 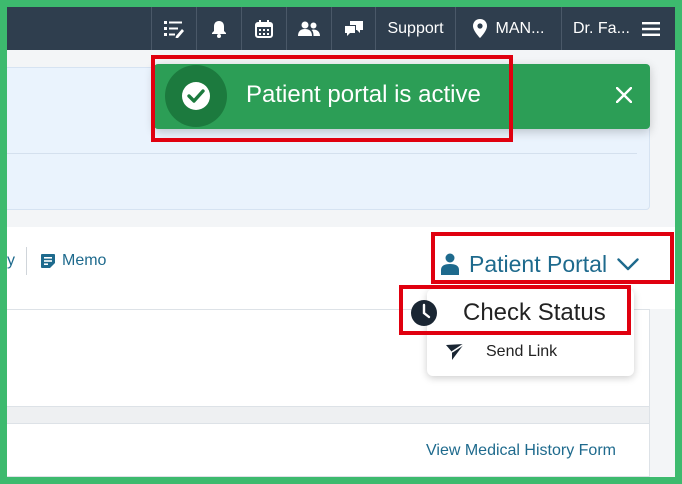 I want to click on messages-nav-button, so click(x=353, y=28).